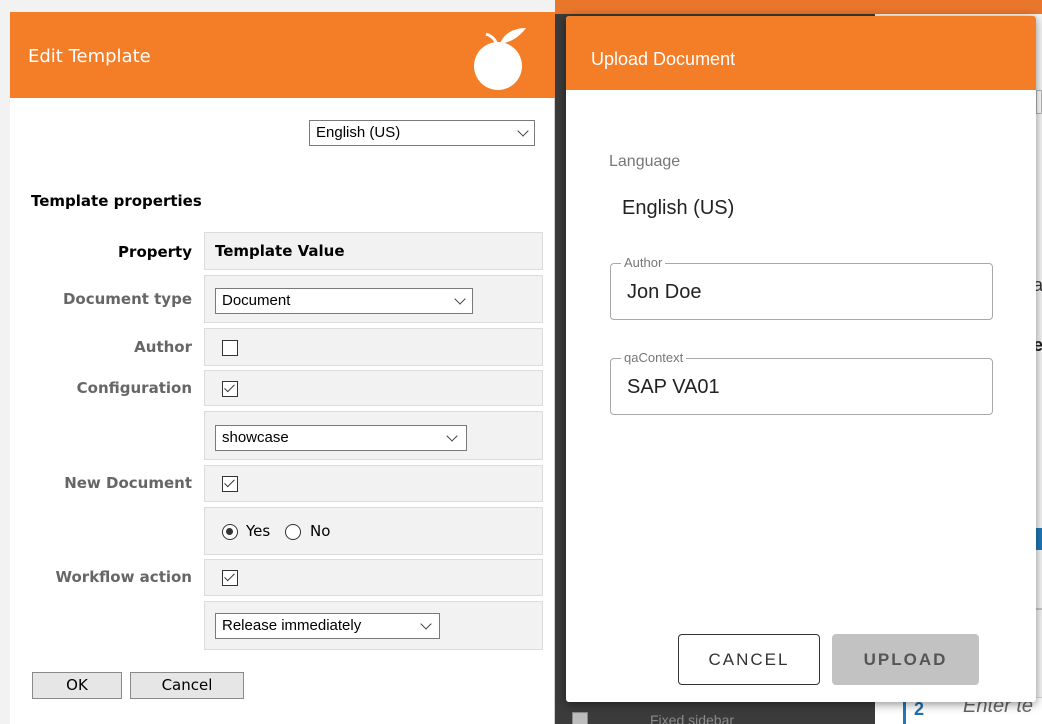  What do you see at coordinates (1039, 102) in the screenshot?
I see `background-field` at bounding box center [1039, 102].